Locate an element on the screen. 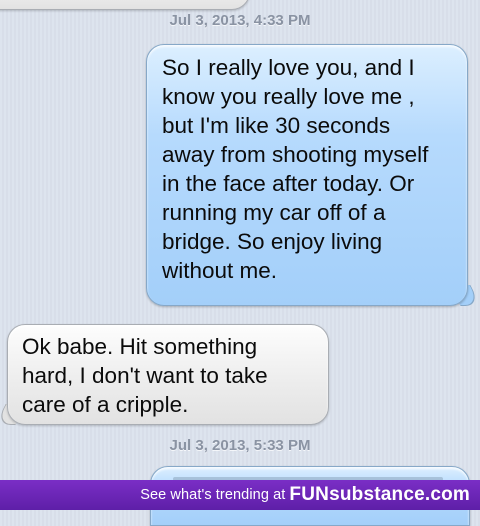  watermark-bar: See what's trending at FUNsubstance.com is located at coordinates (240, 495).